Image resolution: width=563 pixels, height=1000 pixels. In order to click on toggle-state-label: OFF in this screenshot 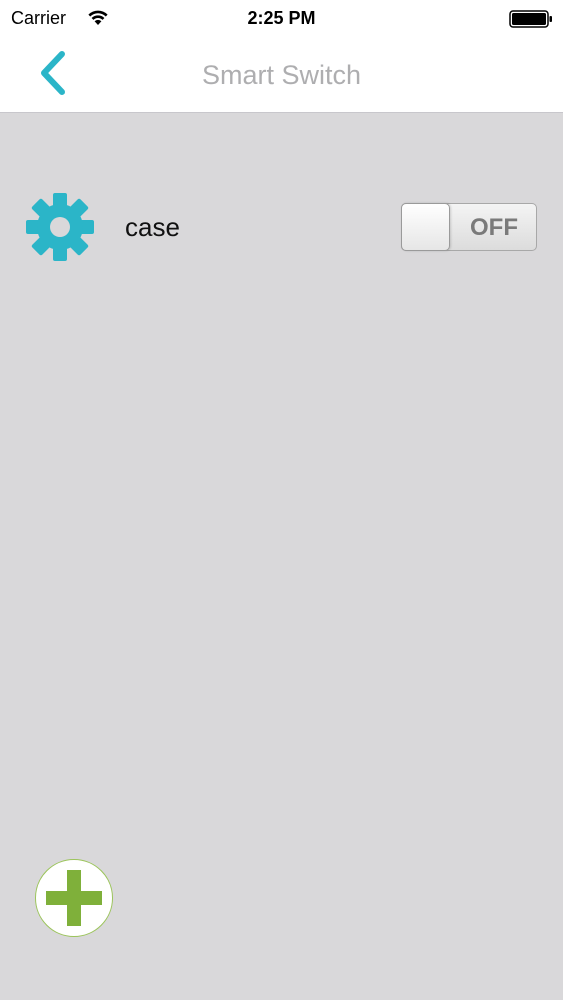, I will do `click(494, 227)`.